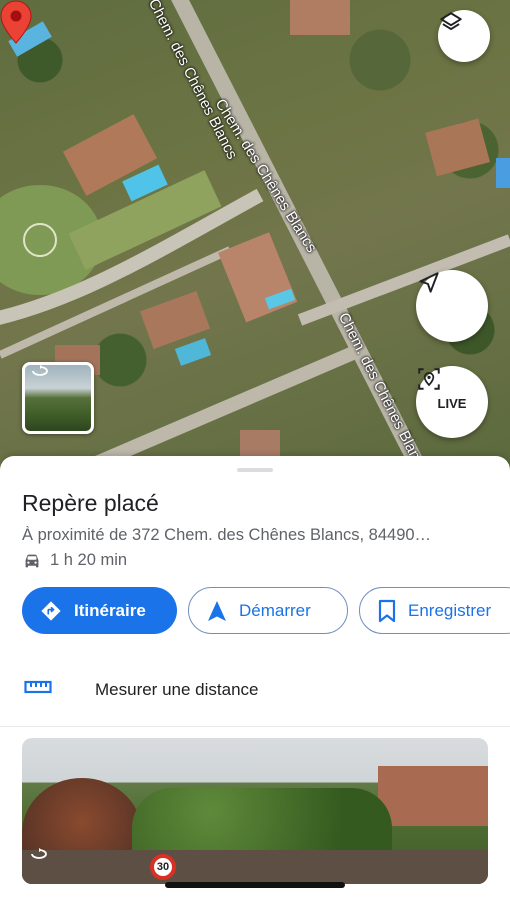  I want to click on save-button: Enregistrer, so click(434, 610).